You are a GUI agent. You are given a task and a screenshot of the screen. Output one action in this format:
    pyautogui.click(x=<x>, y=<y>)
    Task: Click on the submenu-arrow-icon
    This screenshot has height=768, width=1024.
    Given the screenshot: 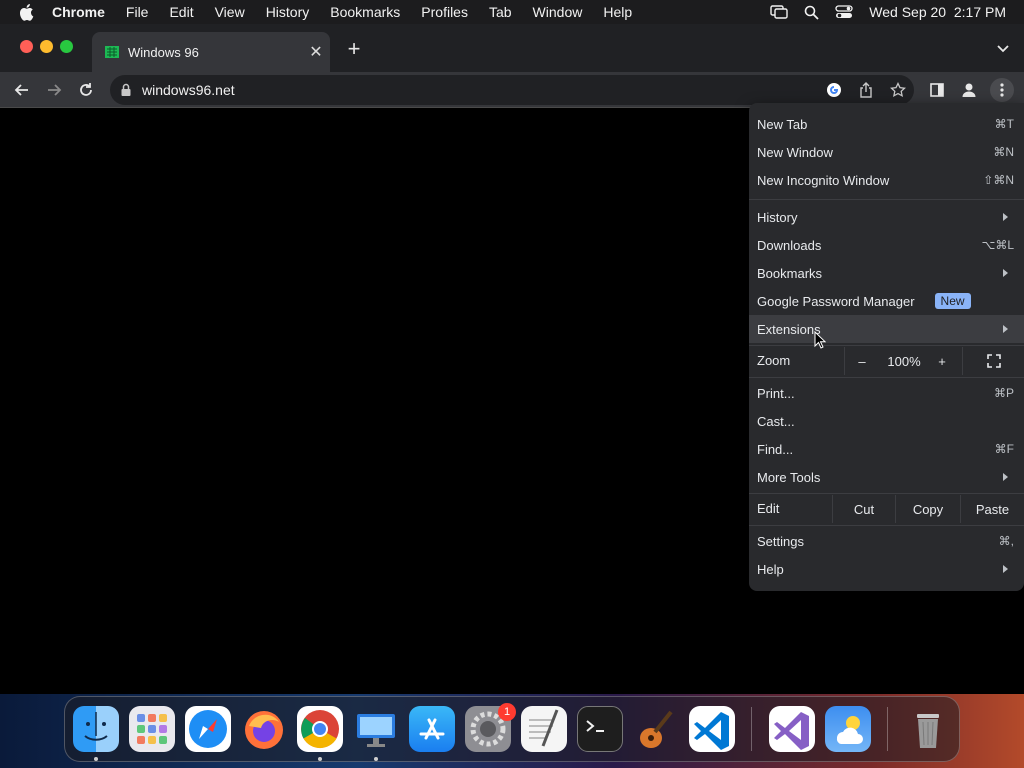 What is the action you would take?
    pyautogui.click(x=1005, y=273)
    